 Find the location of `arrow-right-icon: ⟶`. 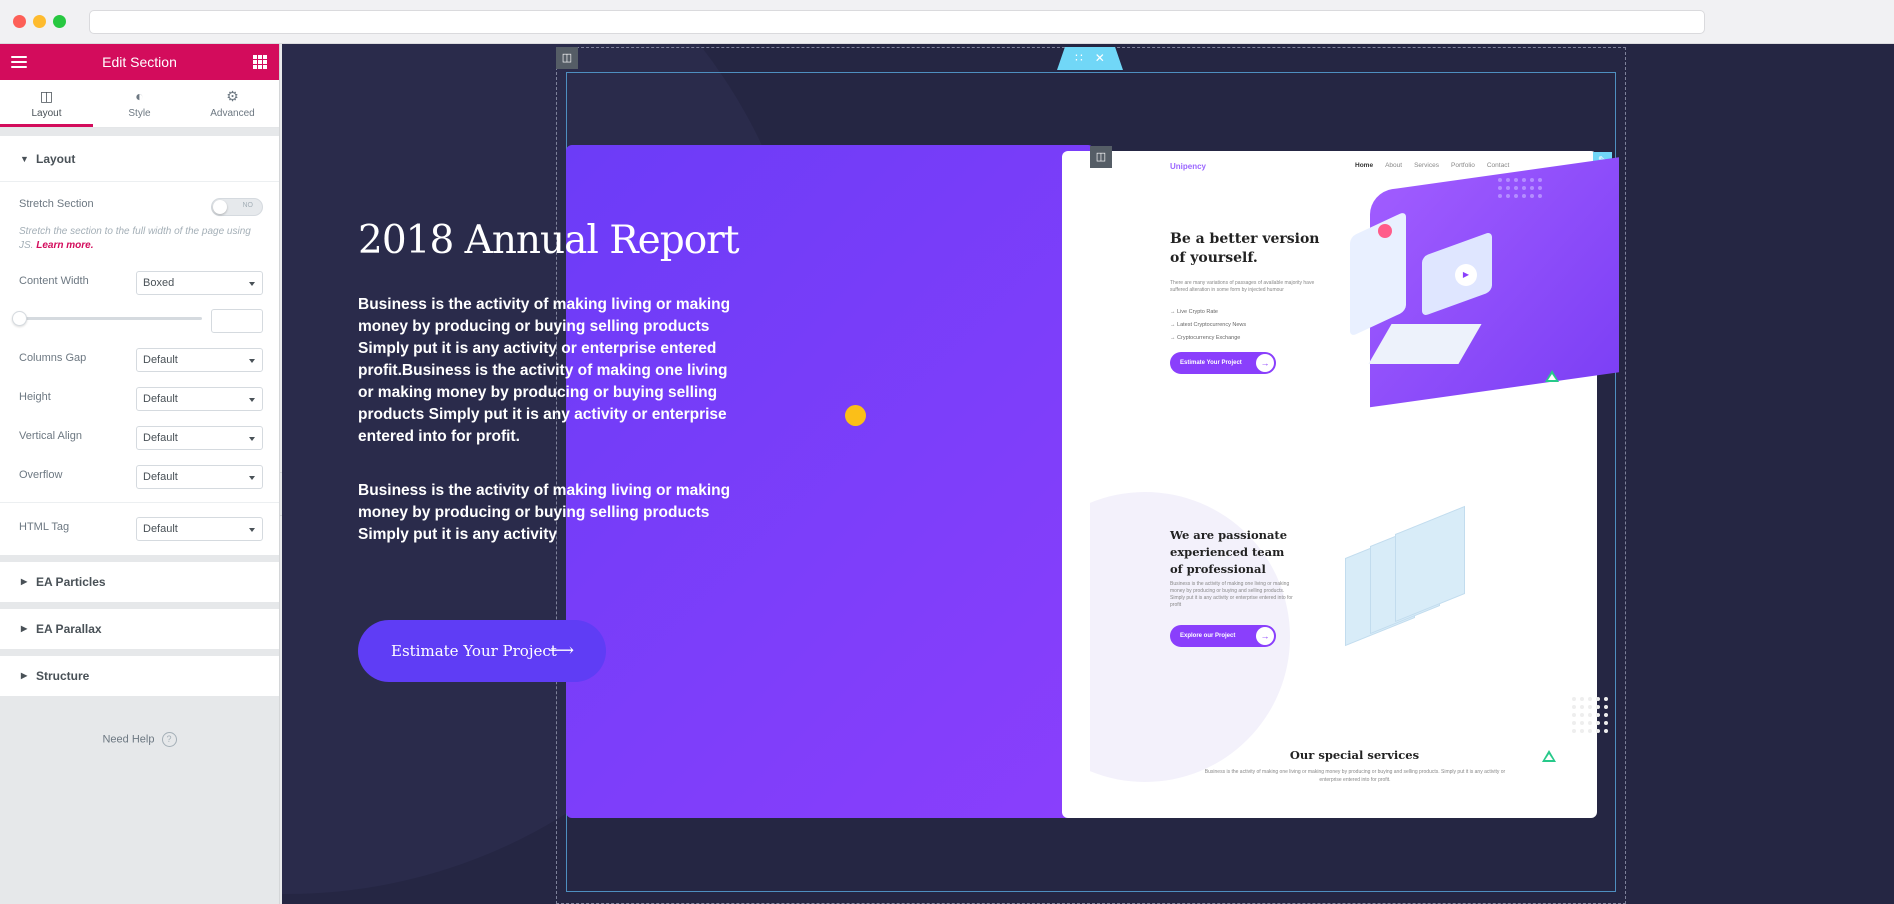

arrow-right-icon: ⟶ is located at coordinates (561, 650).